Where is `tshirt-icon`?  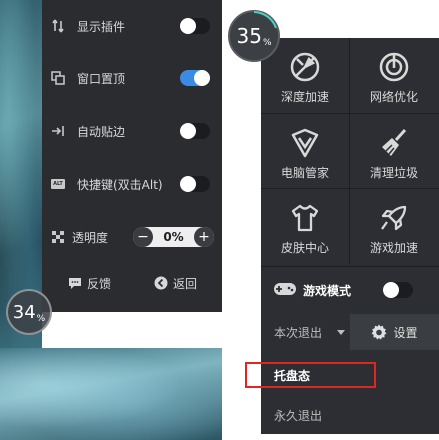 tshirt-icon is located at coordinates (305, 218).